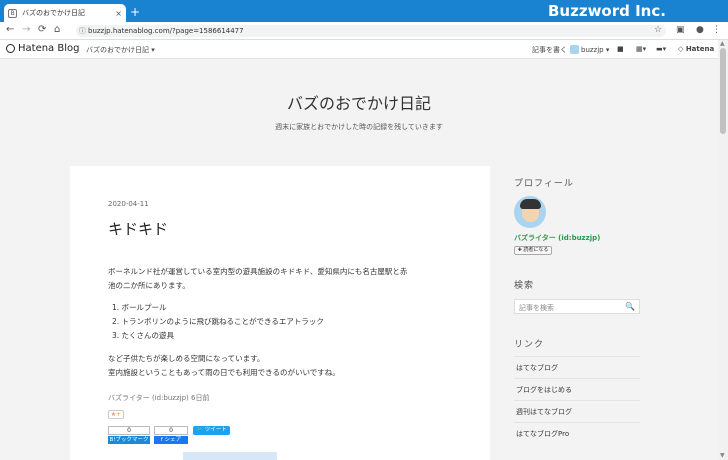  I want to click on hatena-blog-logo: Hatena Blog, so click(42, 48).